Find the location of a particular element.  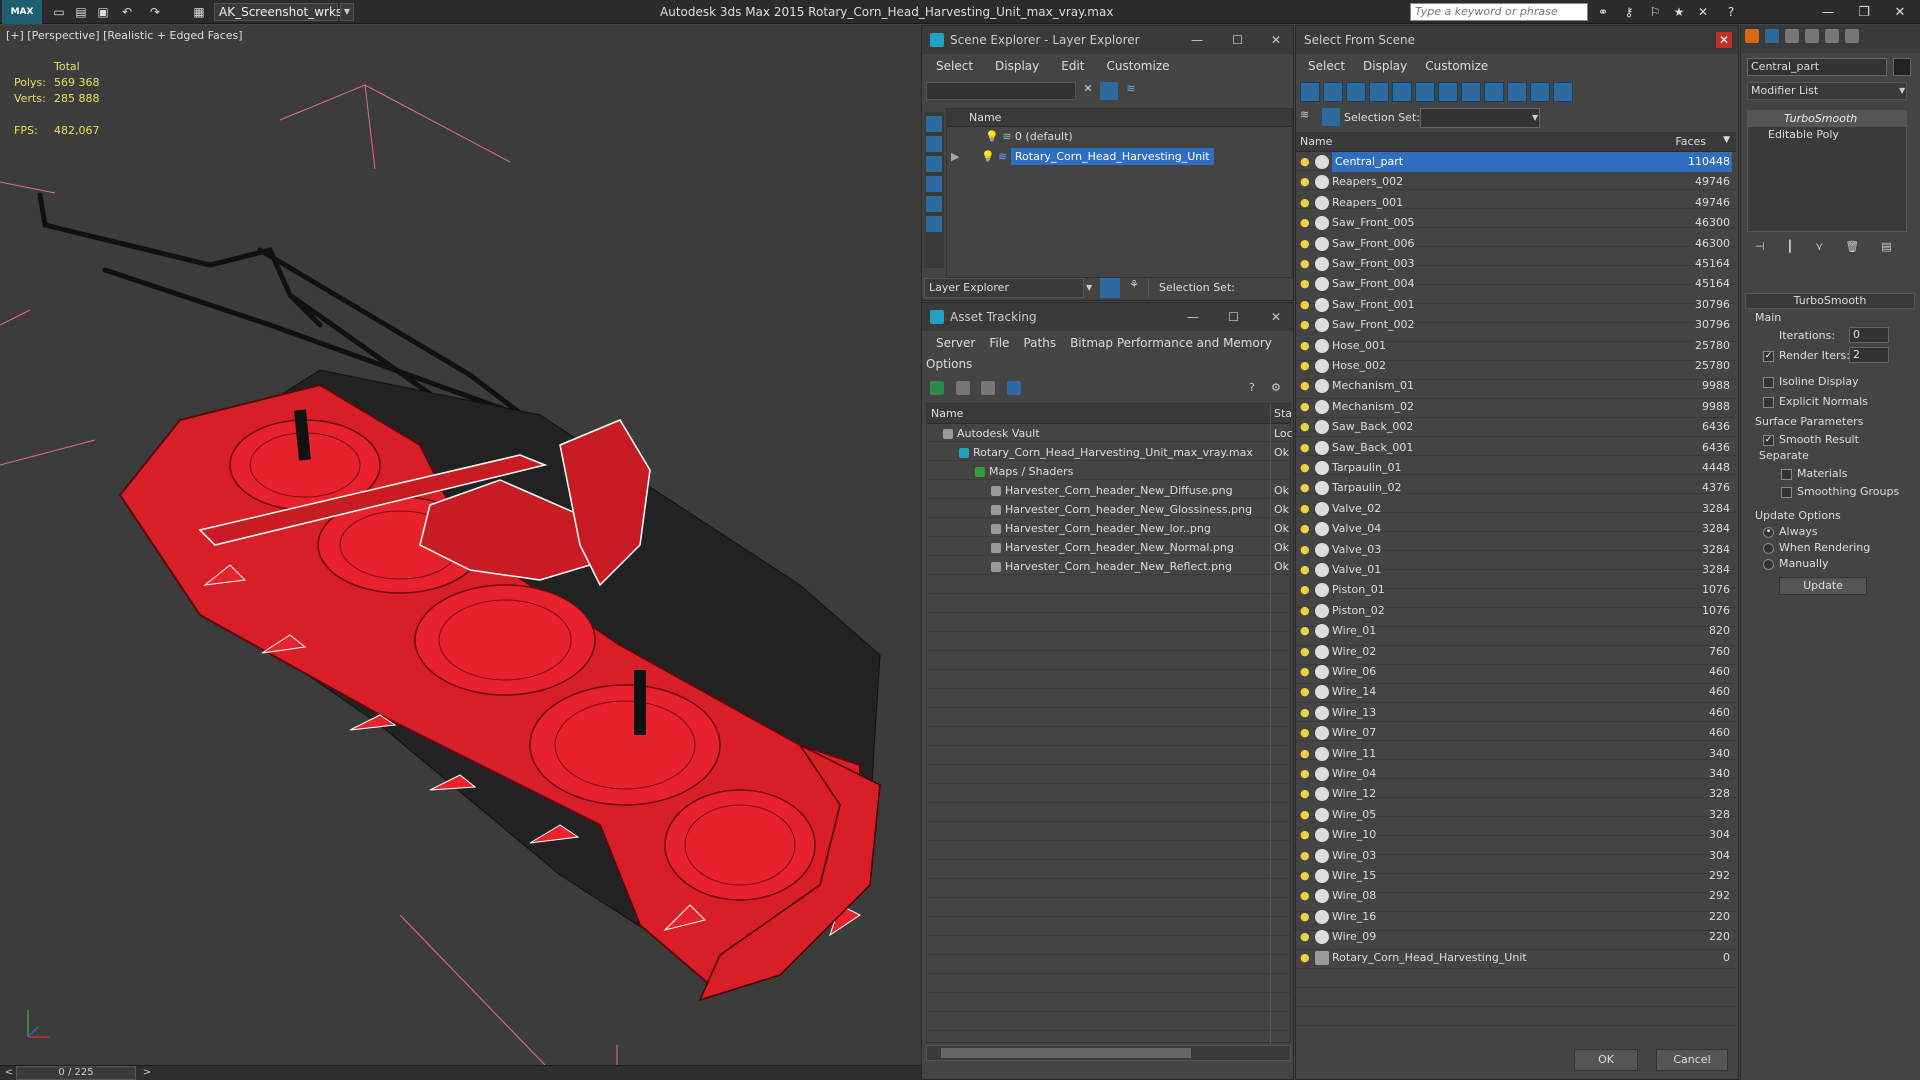

scene-object-row: ● Wire_12 328 is located at coordinates (1516, 794).